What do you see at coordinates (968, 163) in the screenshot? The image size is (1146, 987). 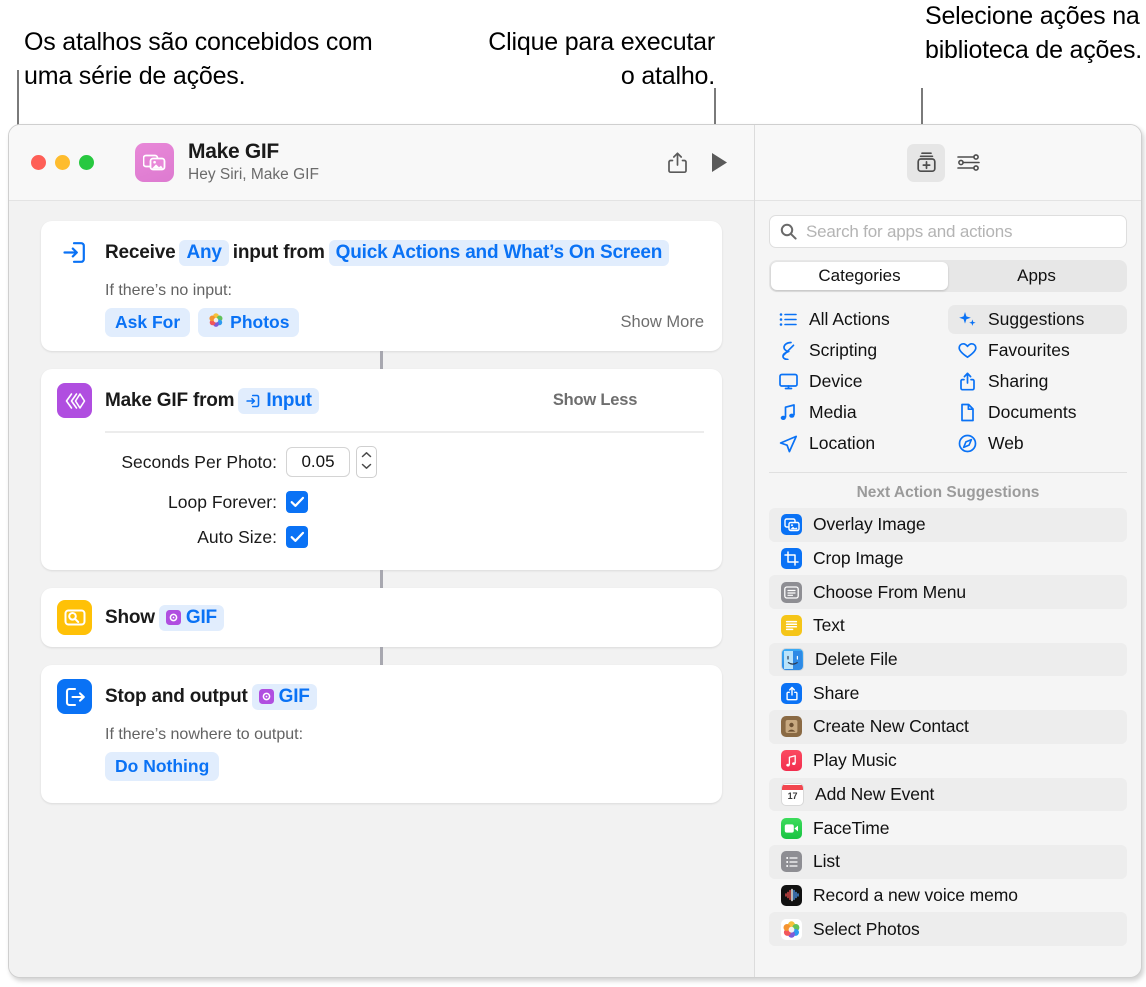 I see `sliders-icon` at bounding box center [968, 163].